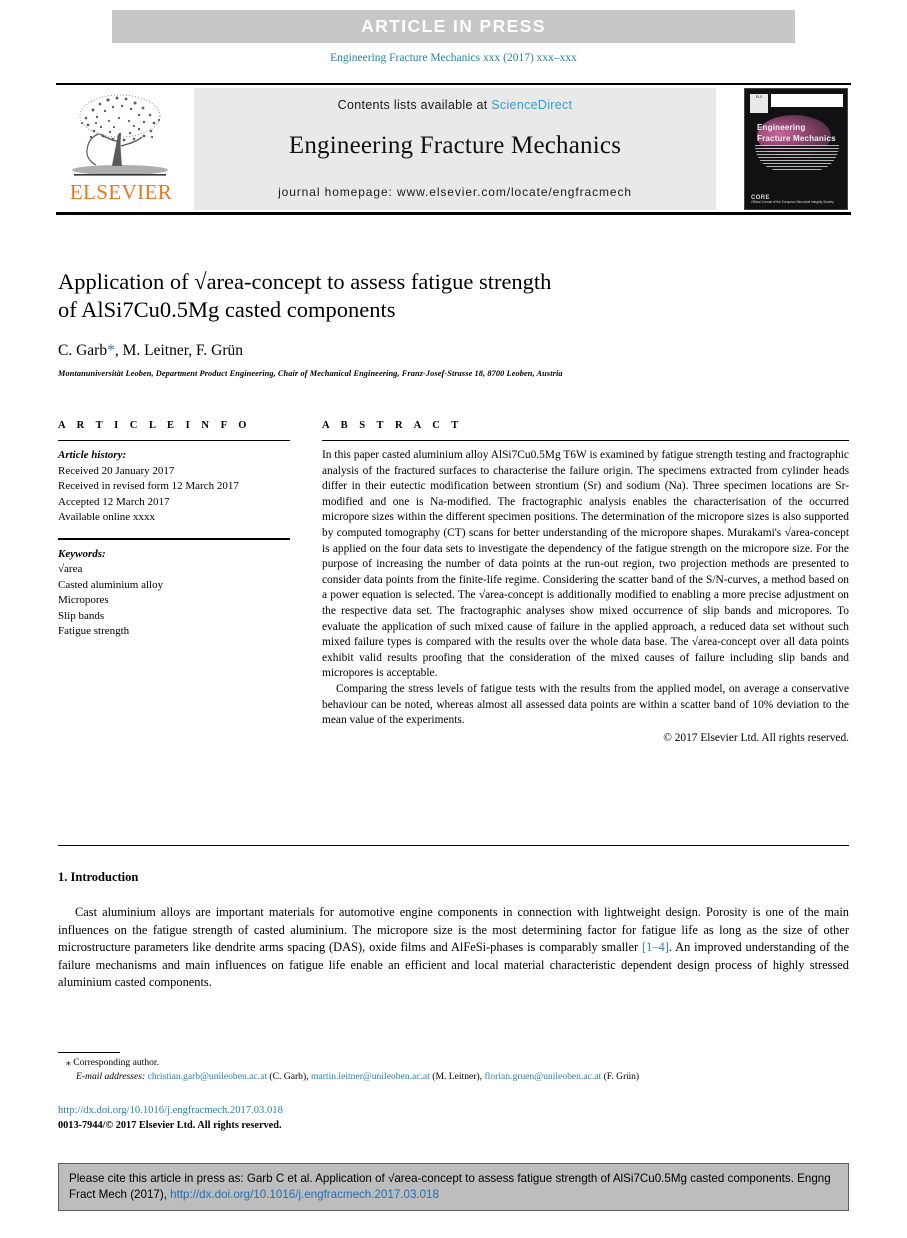 This screenshot has height=1238, width=907. Describe the element at coordinates (370, 1076) in the screenshot. I see `email-link-leitner: martin.leitner@unileoben.ac.at` at that location.